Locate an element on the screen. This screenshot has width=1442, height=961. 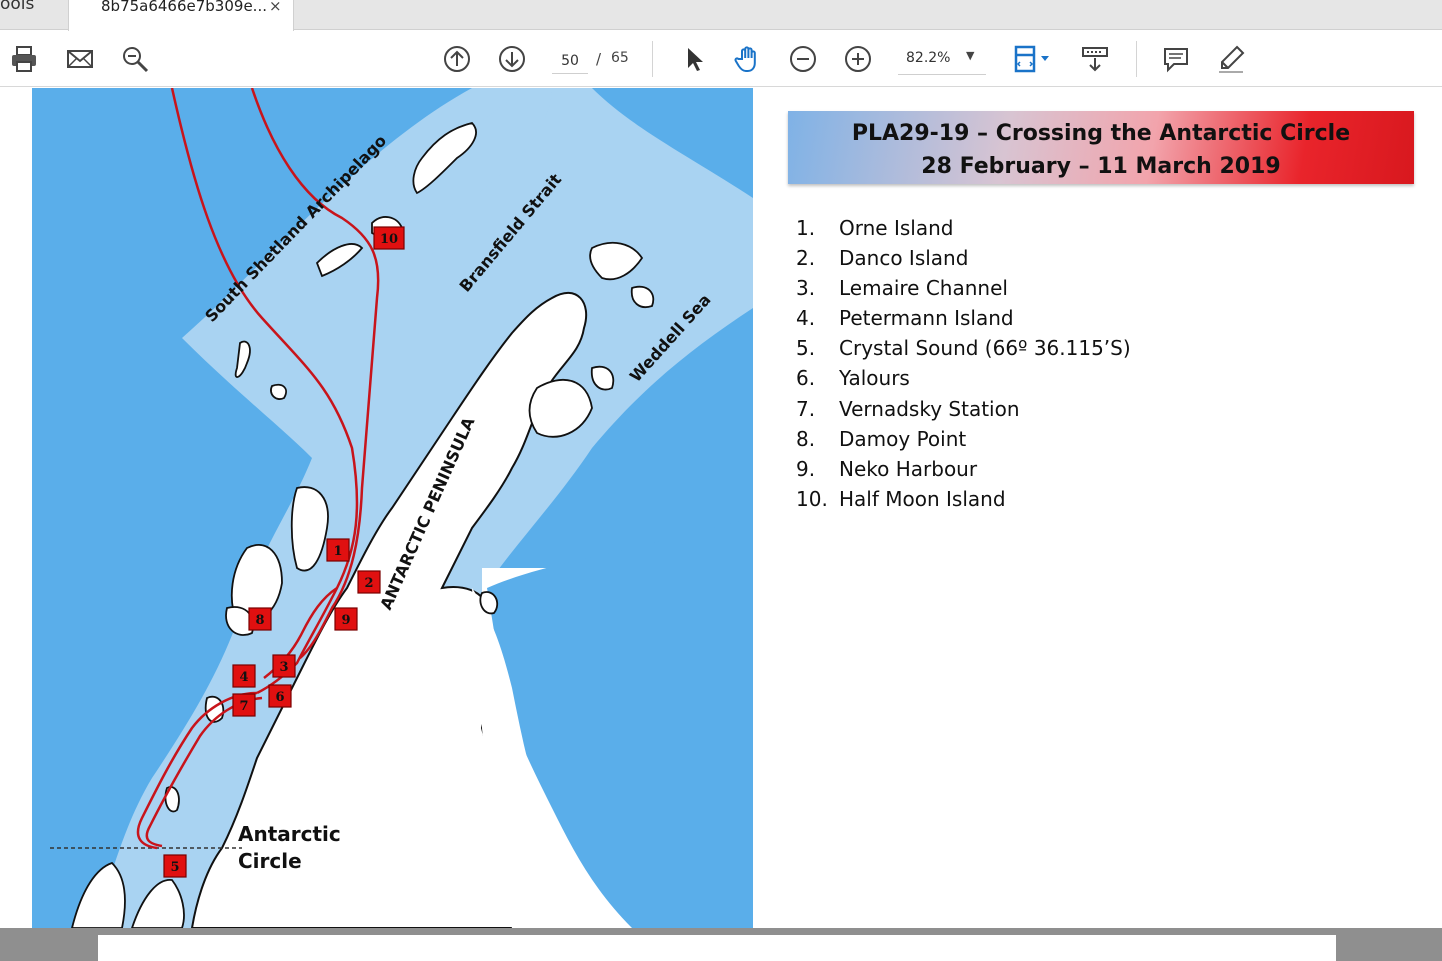
stop-name: Yalours is located at coordinates (874, 378).